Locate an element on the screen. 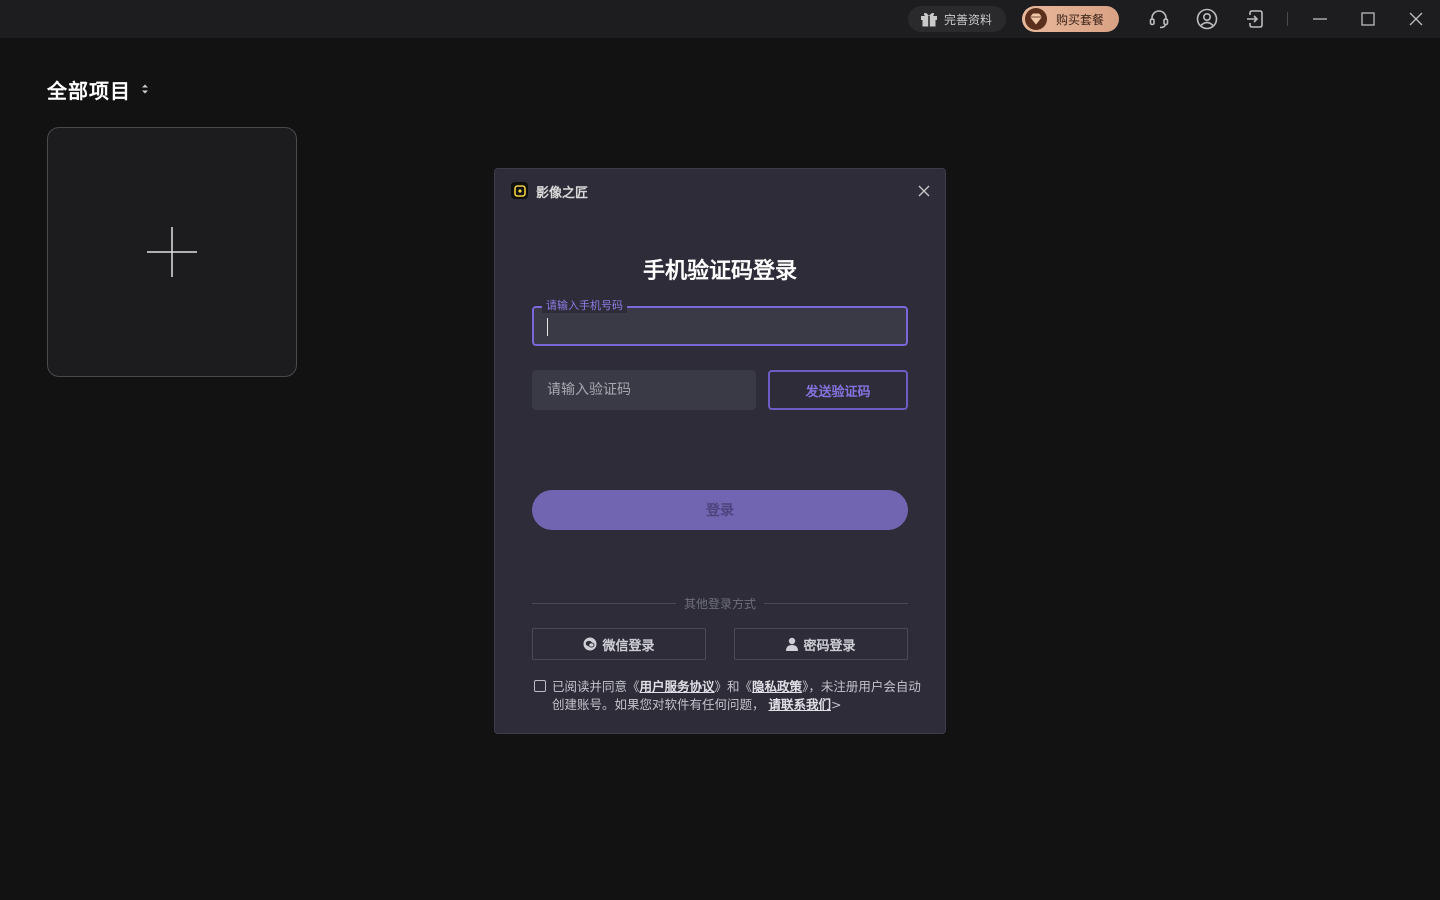 Image resolution: width=1440 pixels, height=900 pixels. wechat-icon is located at coordinates (590, 644).